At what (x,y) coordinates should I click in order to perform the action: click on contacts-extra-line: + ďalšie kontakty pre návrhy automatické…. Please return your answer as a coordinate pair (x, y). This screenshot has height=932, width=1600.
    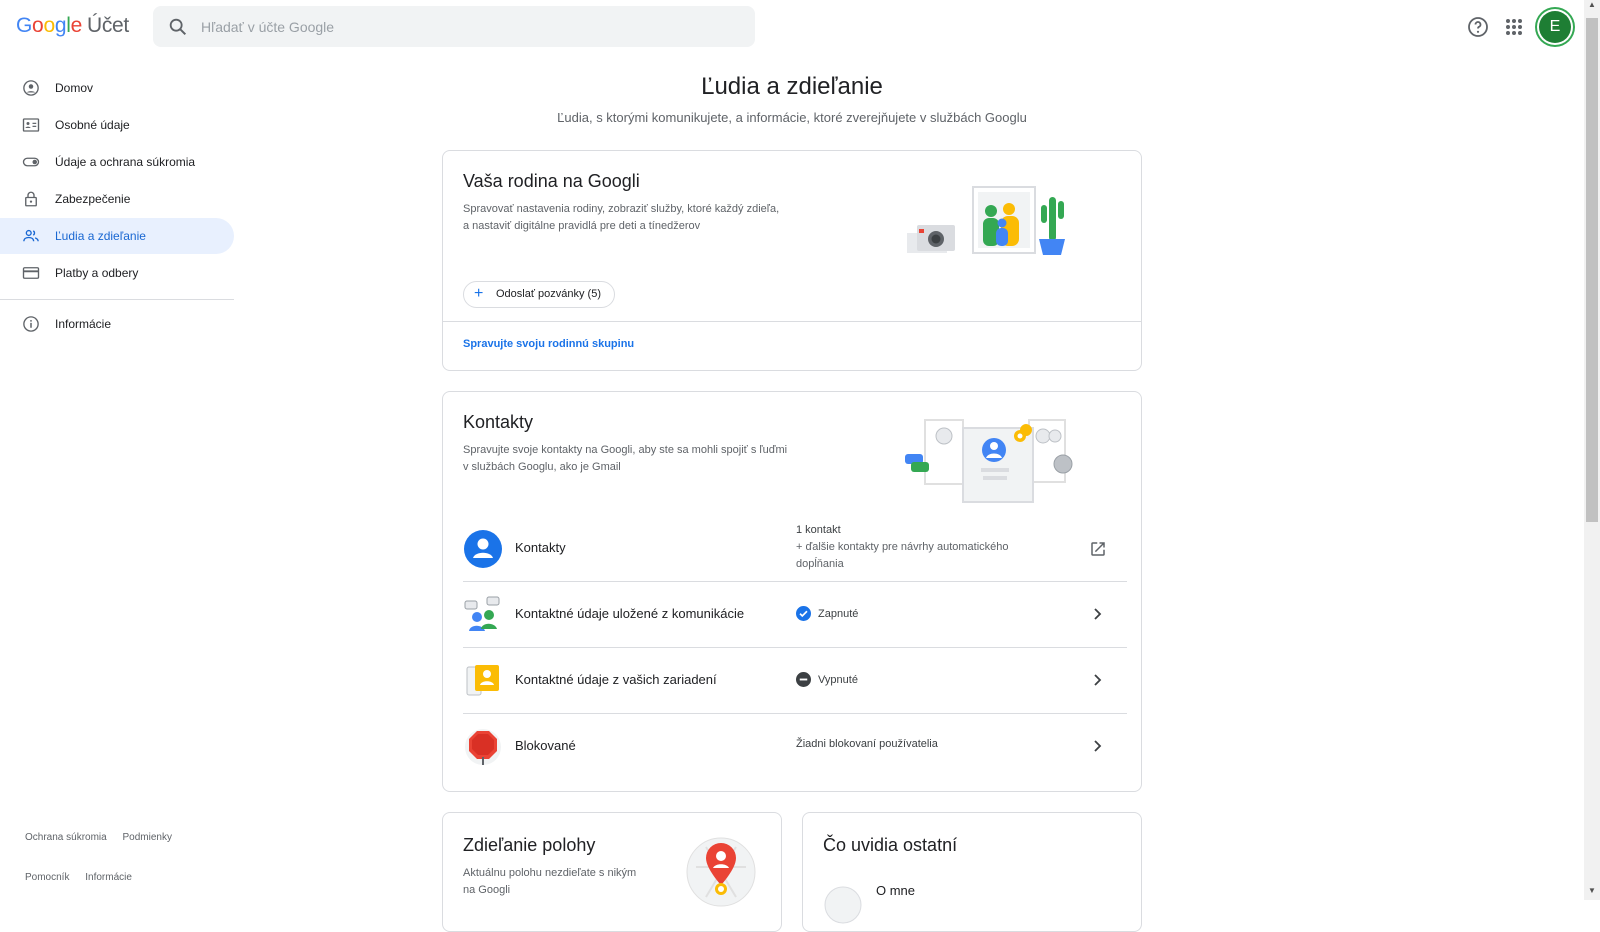
    Looking at the image, I should click on (902, 547).